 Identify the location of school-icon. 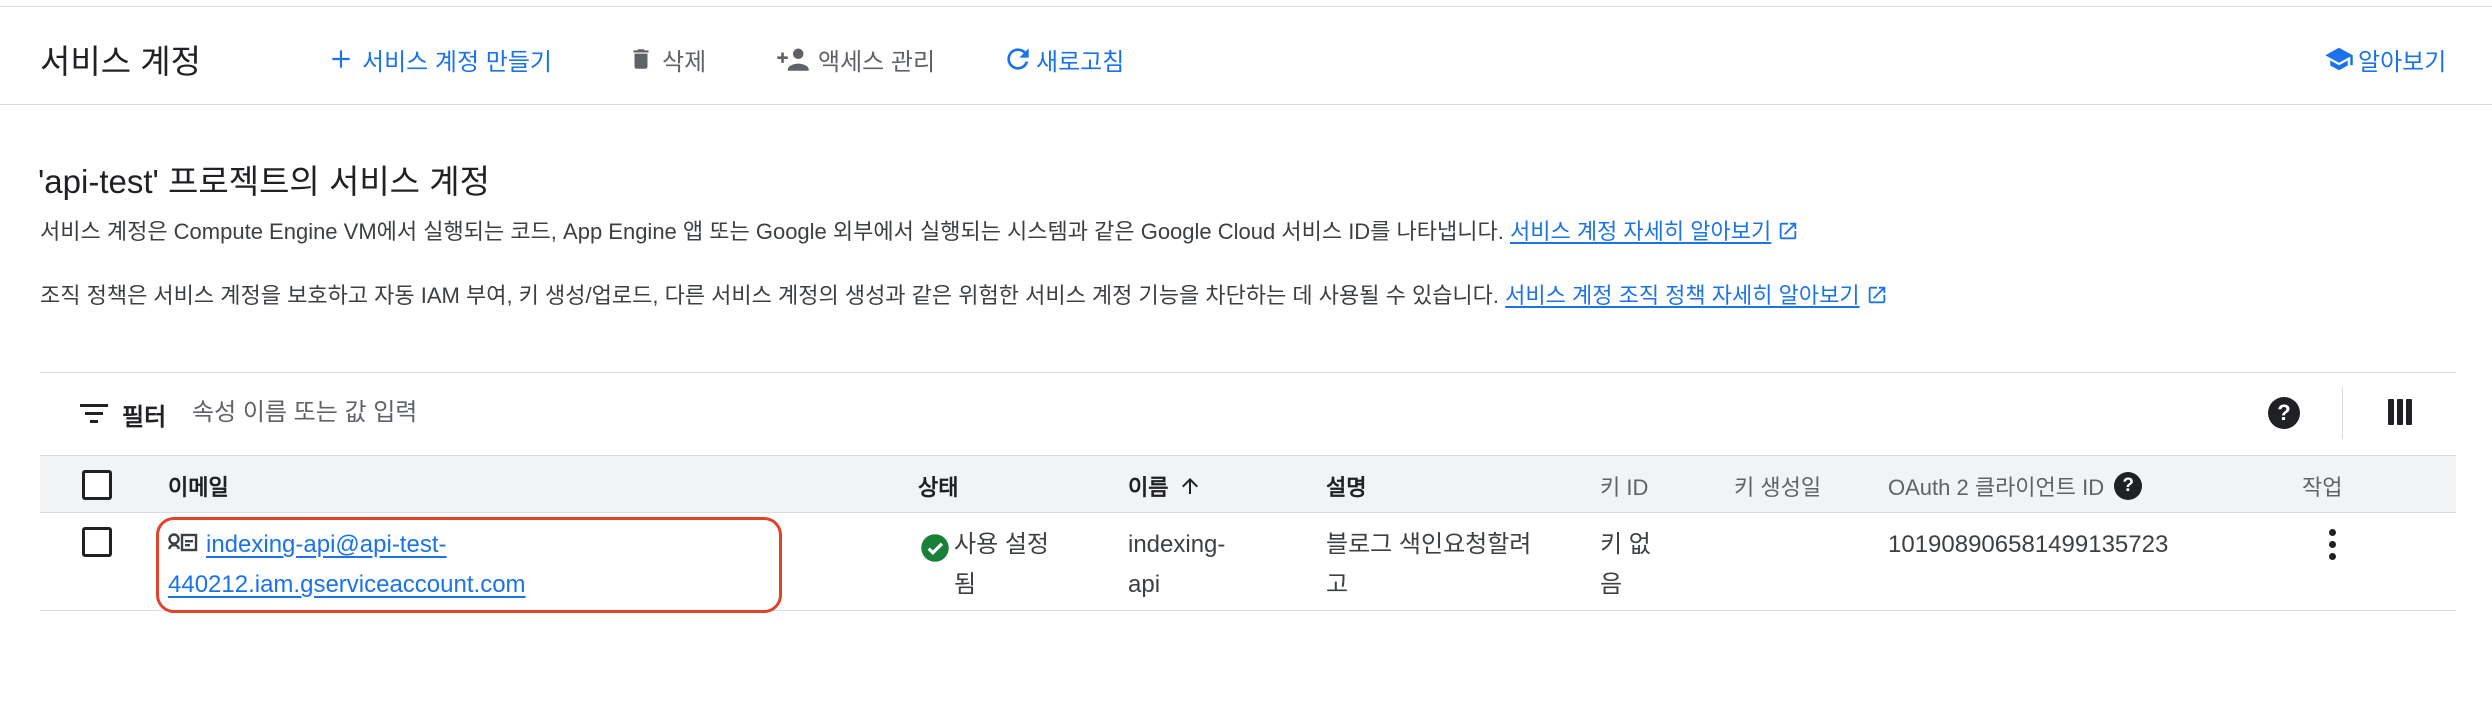
(2339, 59).